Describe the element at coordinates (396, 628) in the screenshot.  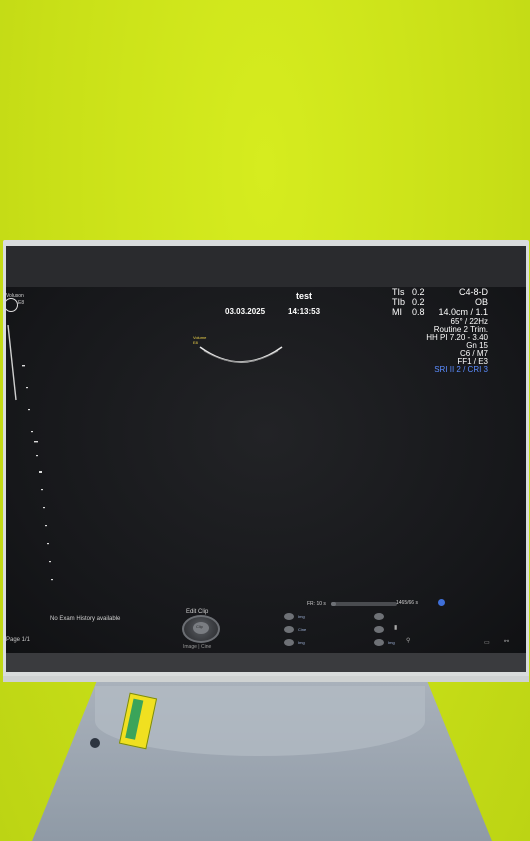
I see `lock-icon: ▮` at that location.